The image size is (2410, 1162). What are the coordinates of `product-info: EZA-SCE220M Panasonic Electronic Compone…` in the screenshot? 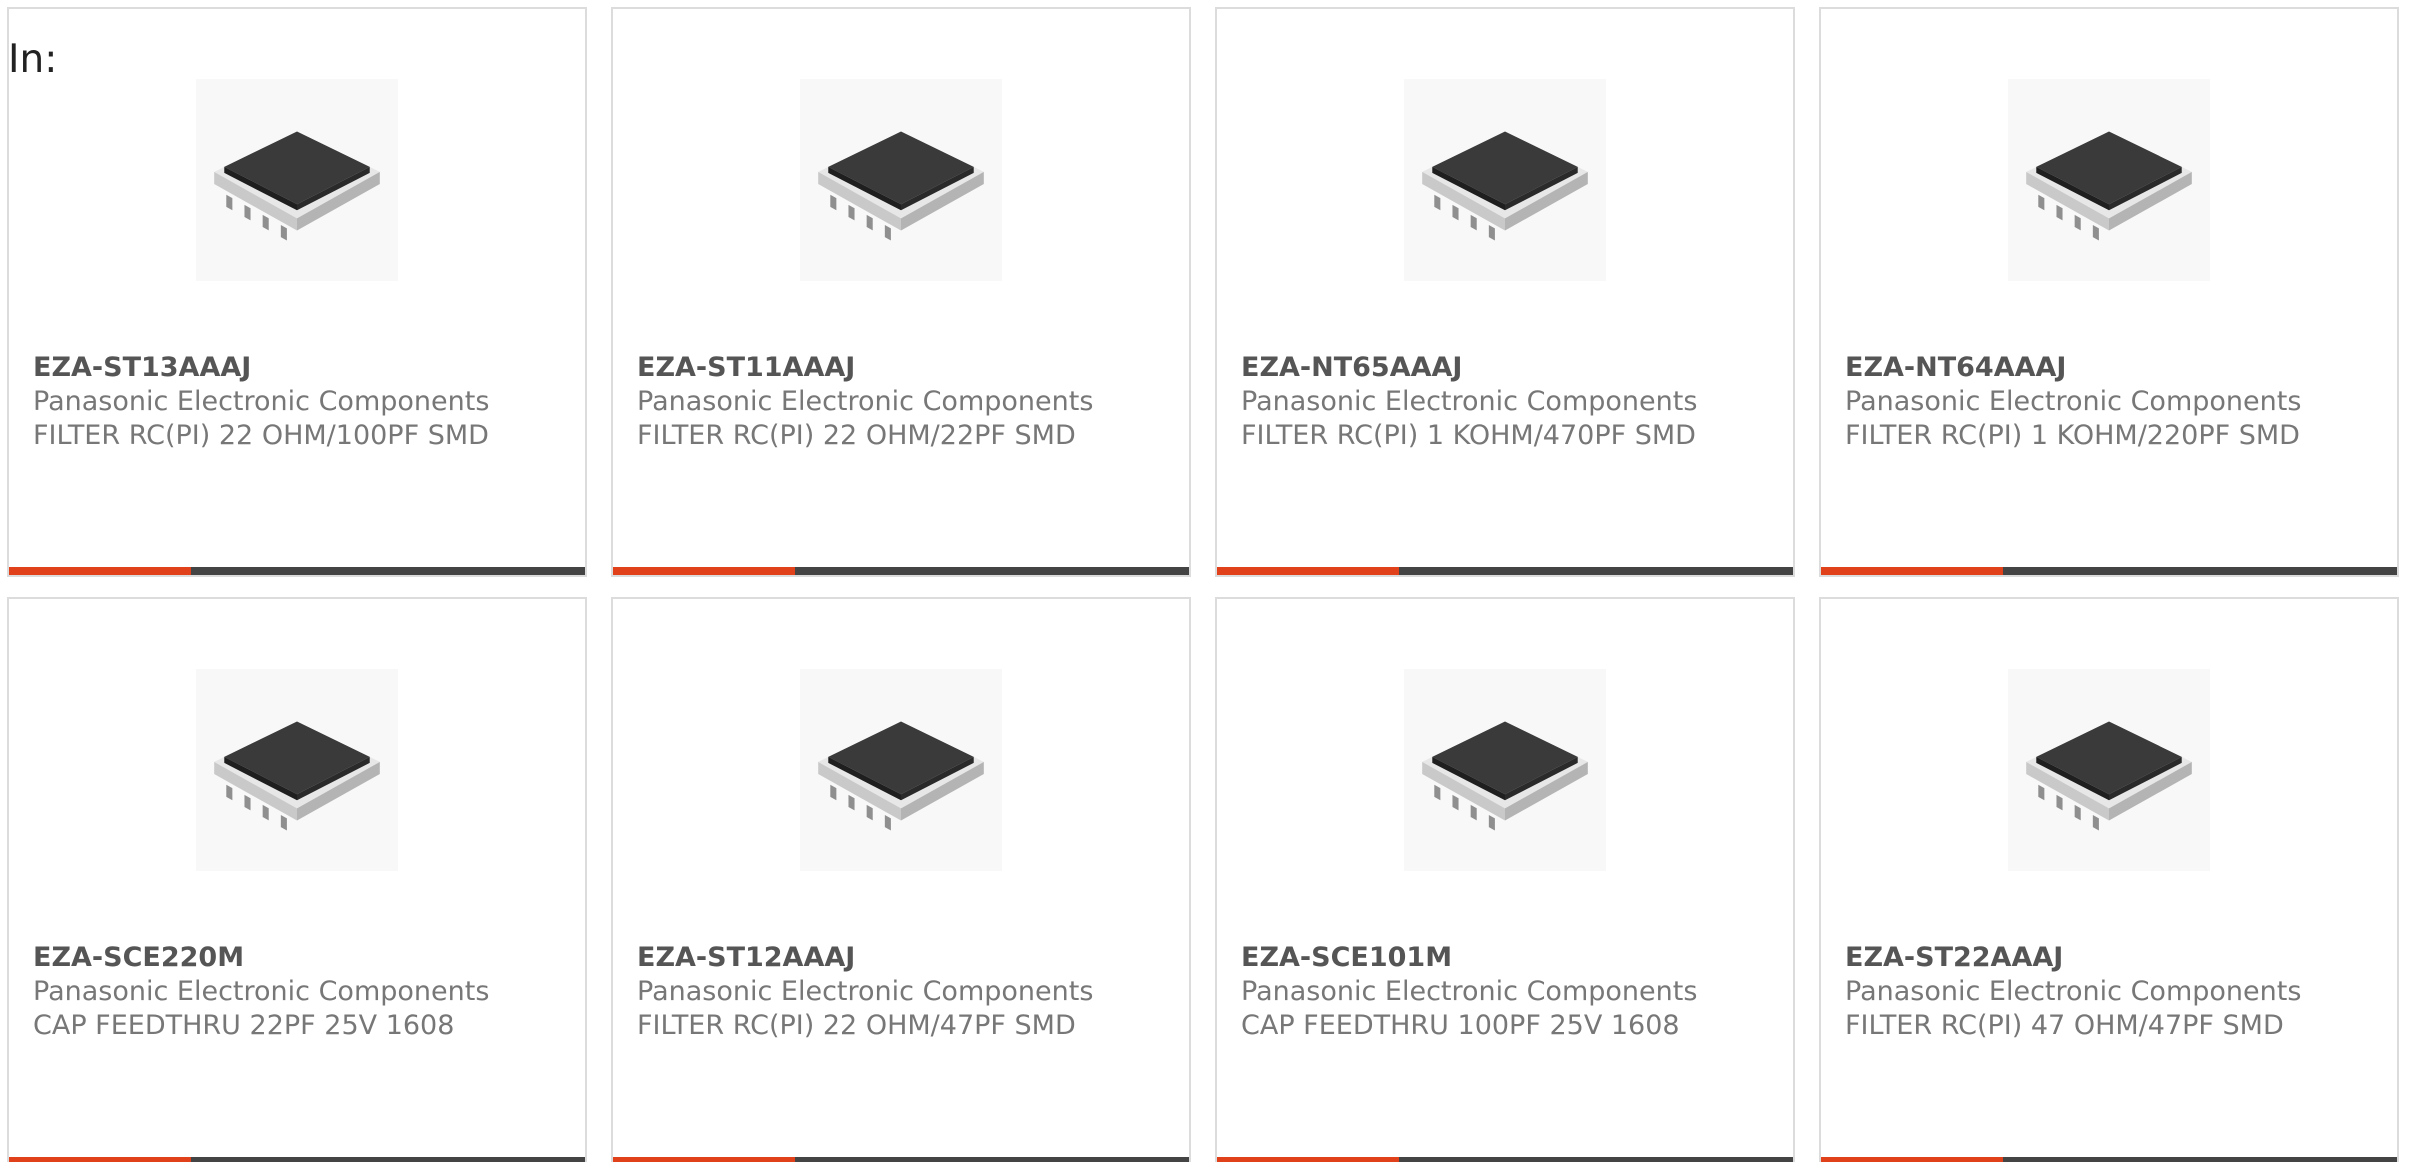 It's located at (263, 992).